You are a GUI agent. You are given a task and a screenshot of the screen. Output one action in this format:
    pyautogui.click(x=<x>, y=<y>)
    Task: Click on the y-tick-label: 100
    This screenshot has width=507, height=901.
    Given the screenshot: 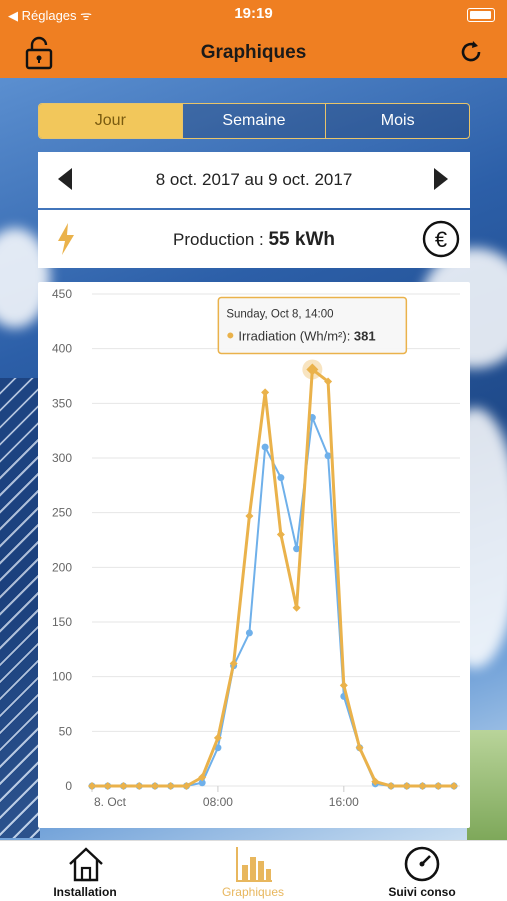 What is the action you would take?
    pyautogui.click(x=62, y=677)
    